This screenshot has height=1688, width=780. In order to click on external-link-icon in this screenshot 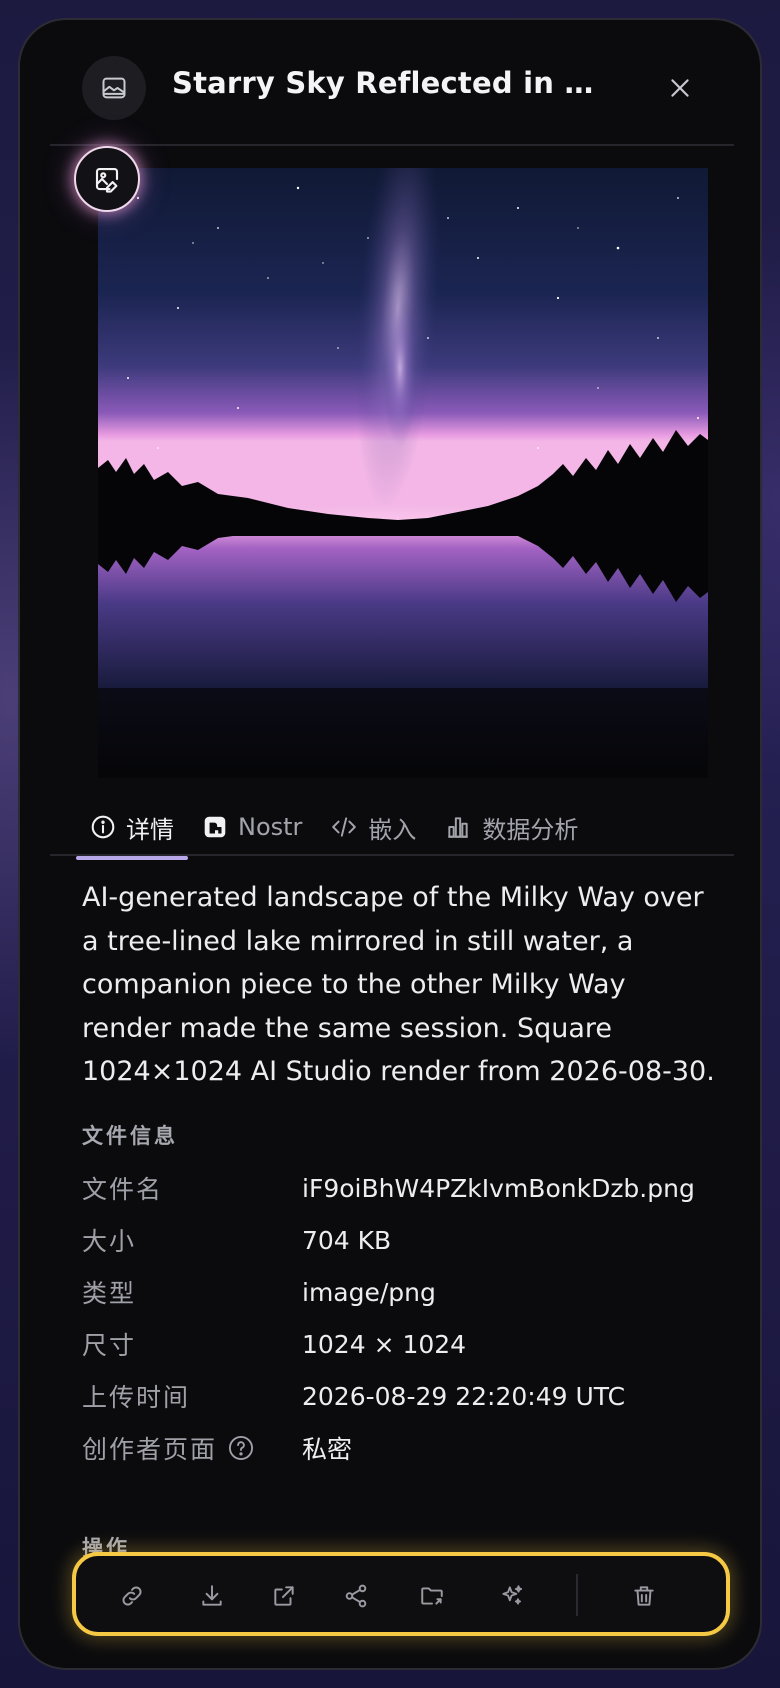, I will do `click(284, 1596)`.